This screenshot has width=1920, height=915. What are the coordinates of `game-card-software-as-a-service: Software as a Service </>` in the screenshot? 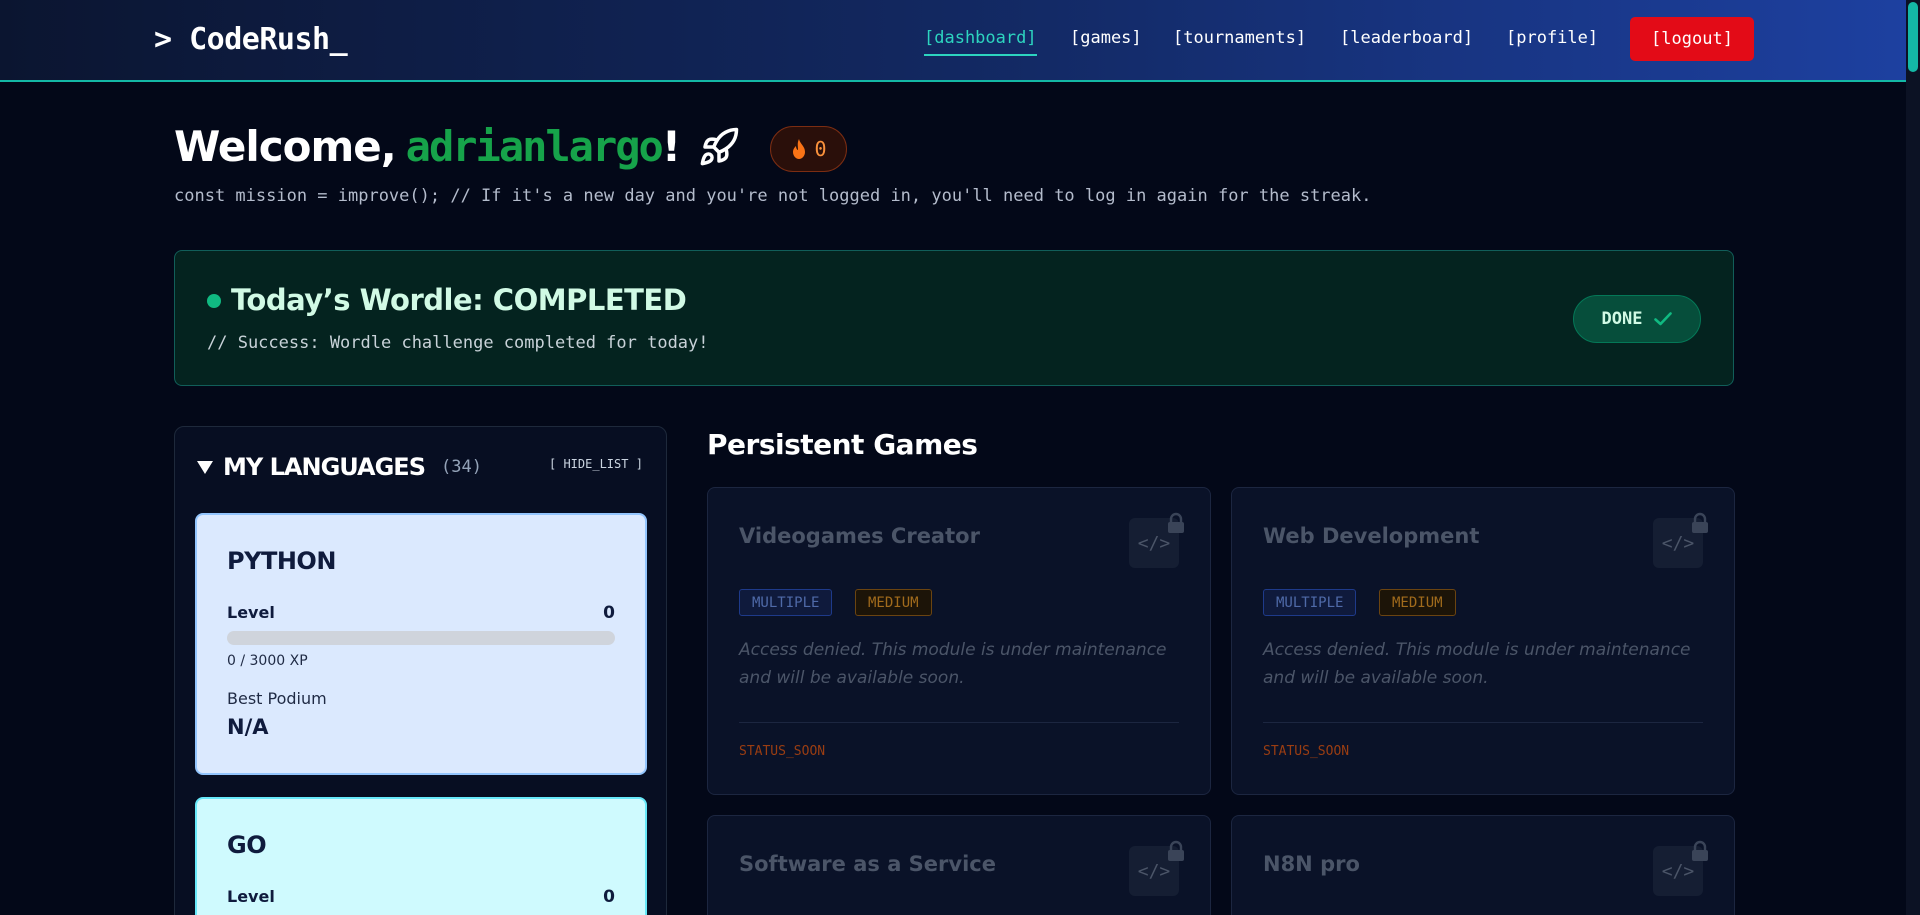 It's located at (959, 865).